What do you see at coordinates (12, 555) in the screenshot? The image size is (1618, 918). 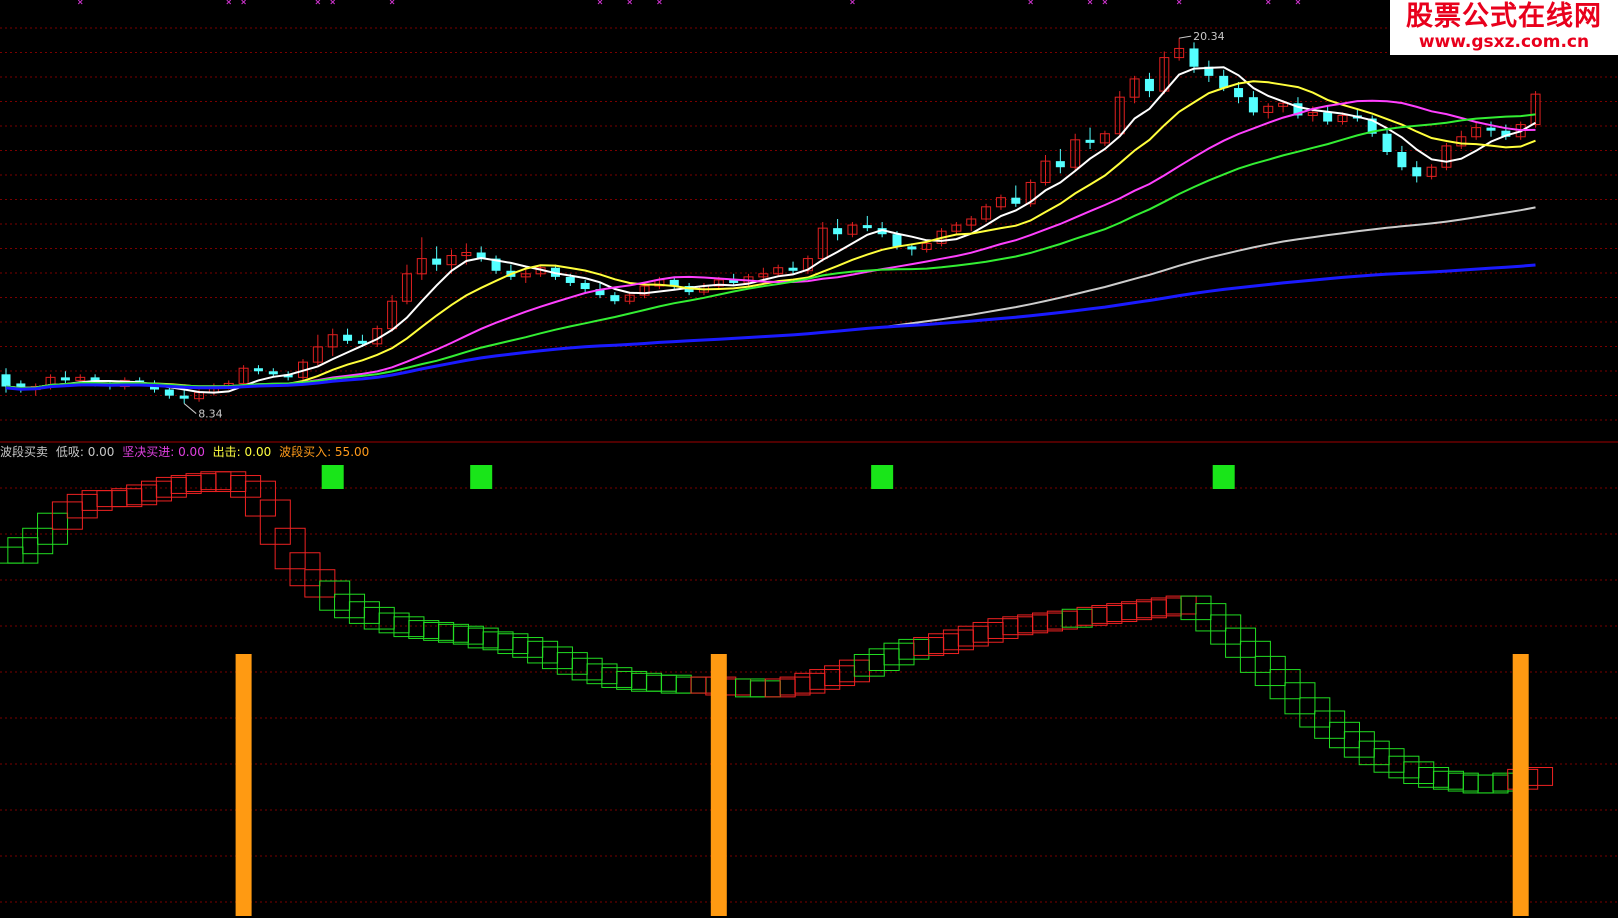 I see `wave-box` at bounding box center [12, 555].